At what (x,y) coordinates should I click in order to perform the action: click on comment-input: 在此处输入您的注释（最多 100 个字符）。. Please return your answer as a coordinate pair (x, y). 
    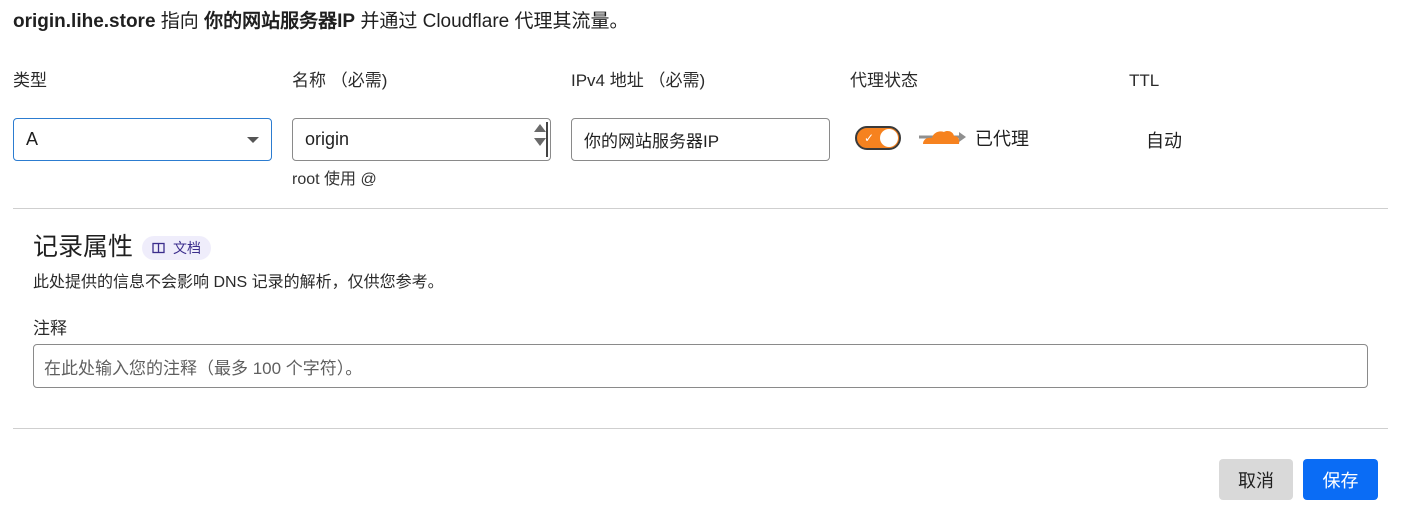
    Looking at the image, I should click on (700, 366).